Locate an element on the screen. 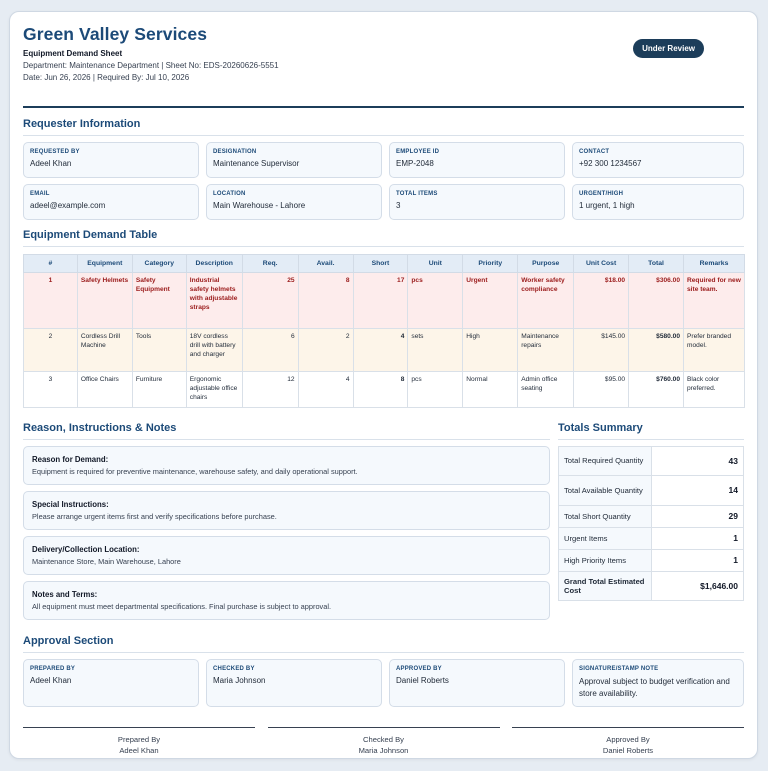  column-header: Category is located at coordinates (159, 263).